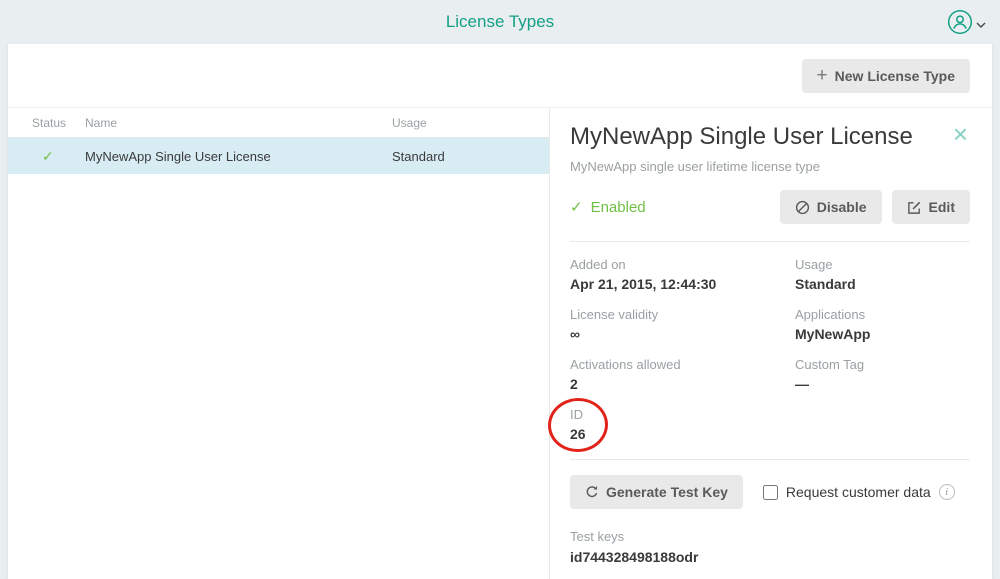  Describe the element at coordinates (930, 207) in the screenshot. I see `edit-button: Edit` at that location.